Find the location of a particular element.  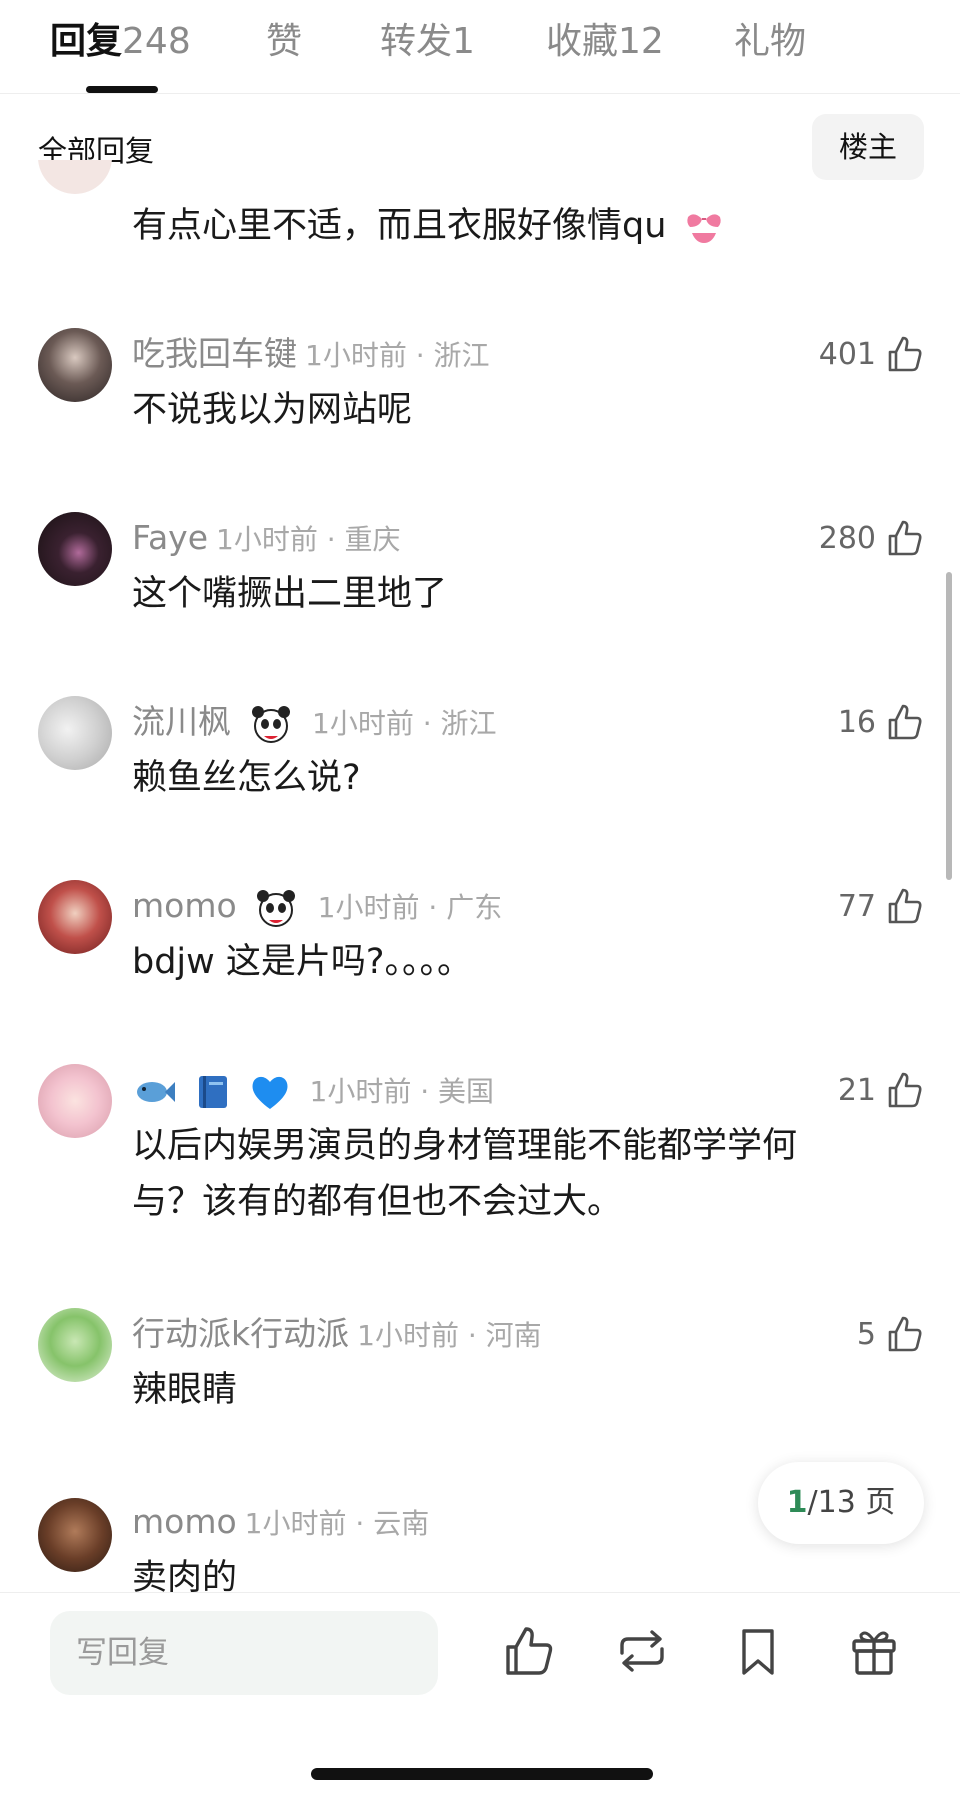

like-count: 280 is located at coordinates (847, 538).